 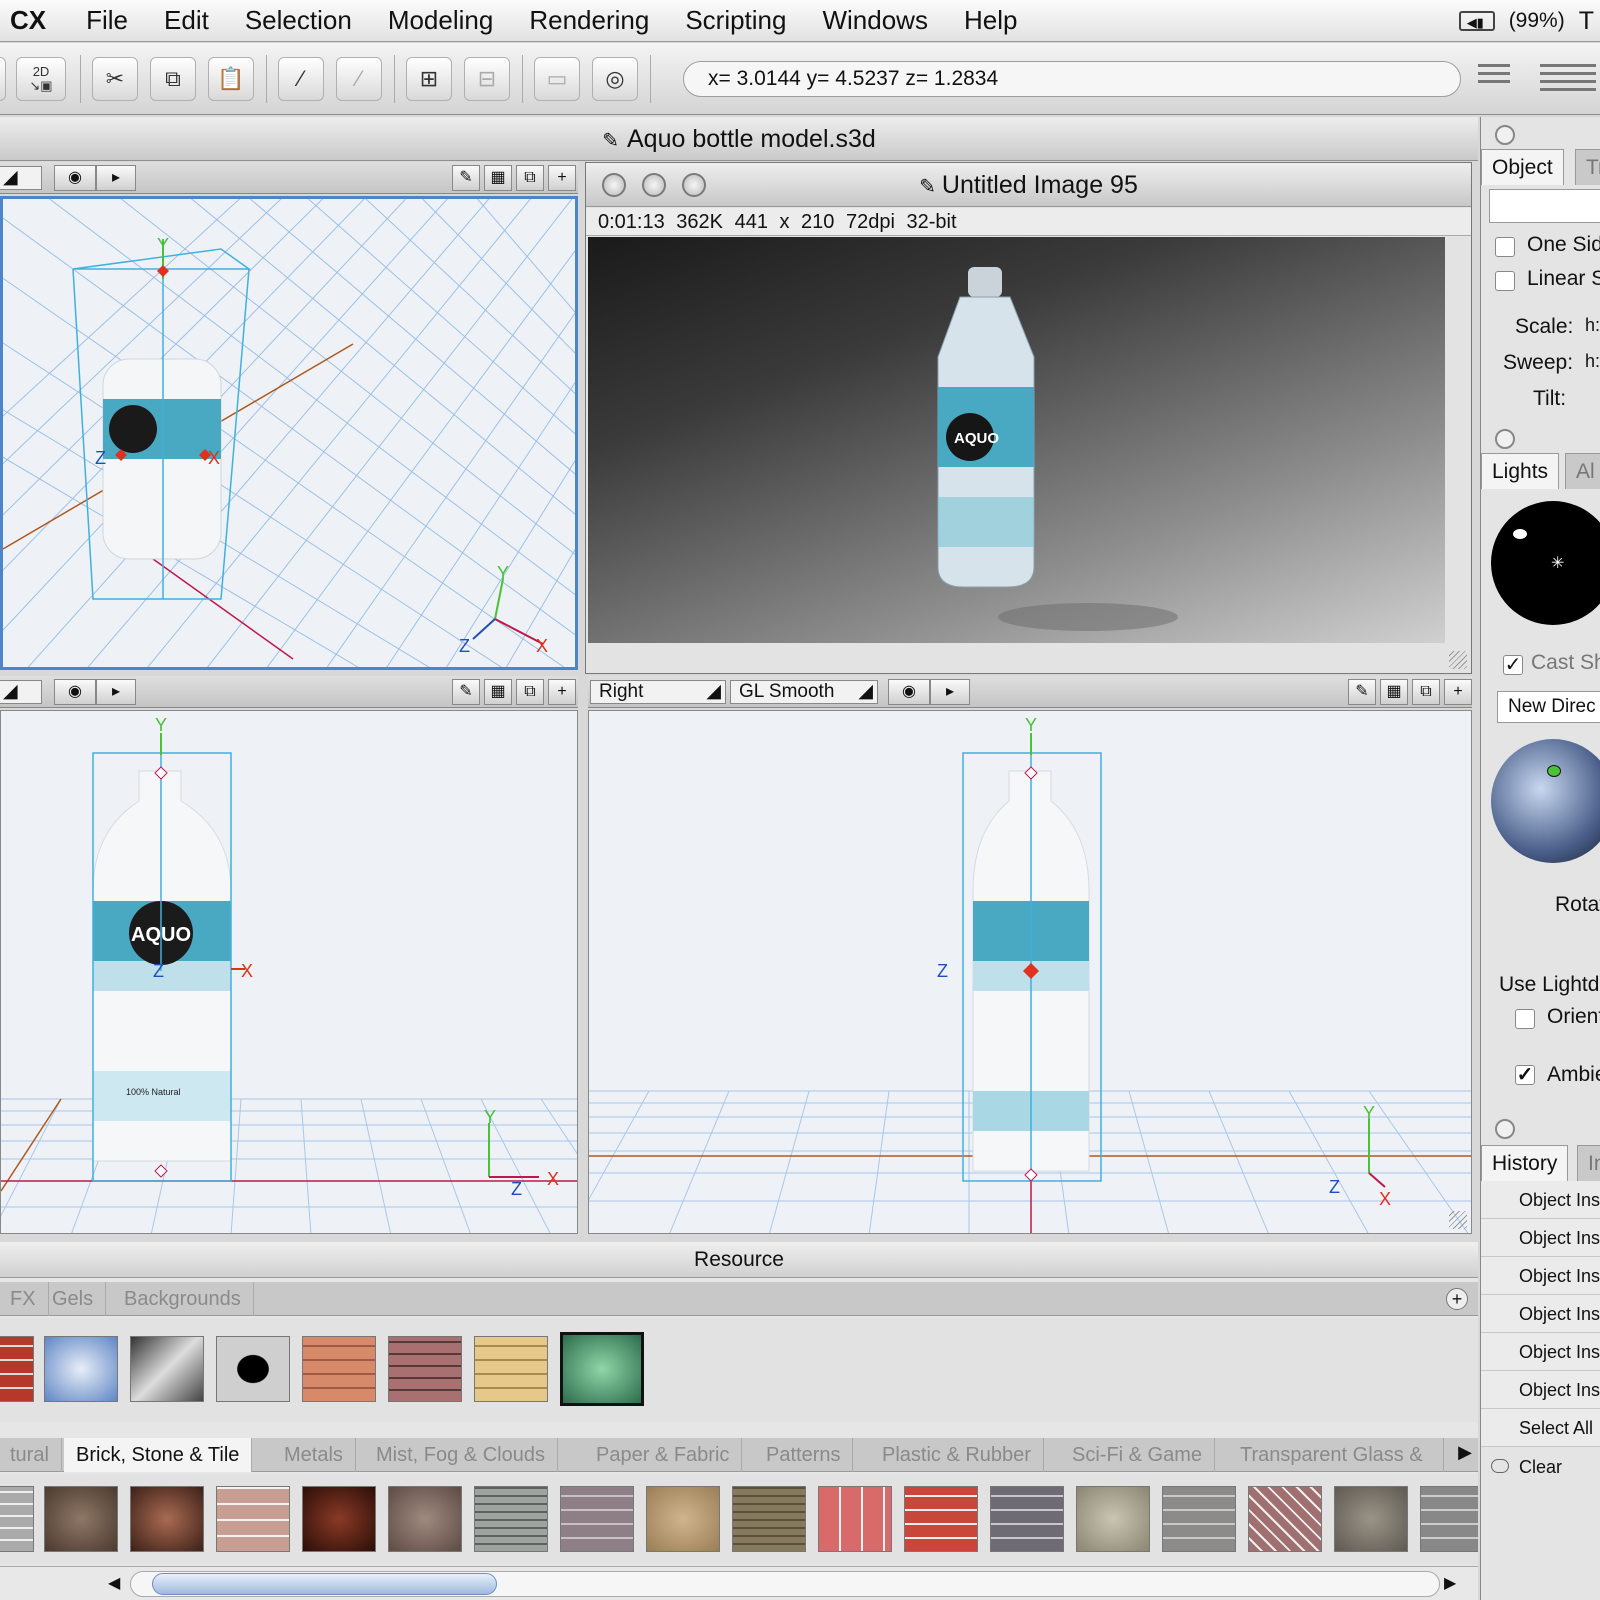 What do you see at coordinates (1522, 167) in the screenshot?
I see `tab-object: Object` at bounding box center [1522, 167].